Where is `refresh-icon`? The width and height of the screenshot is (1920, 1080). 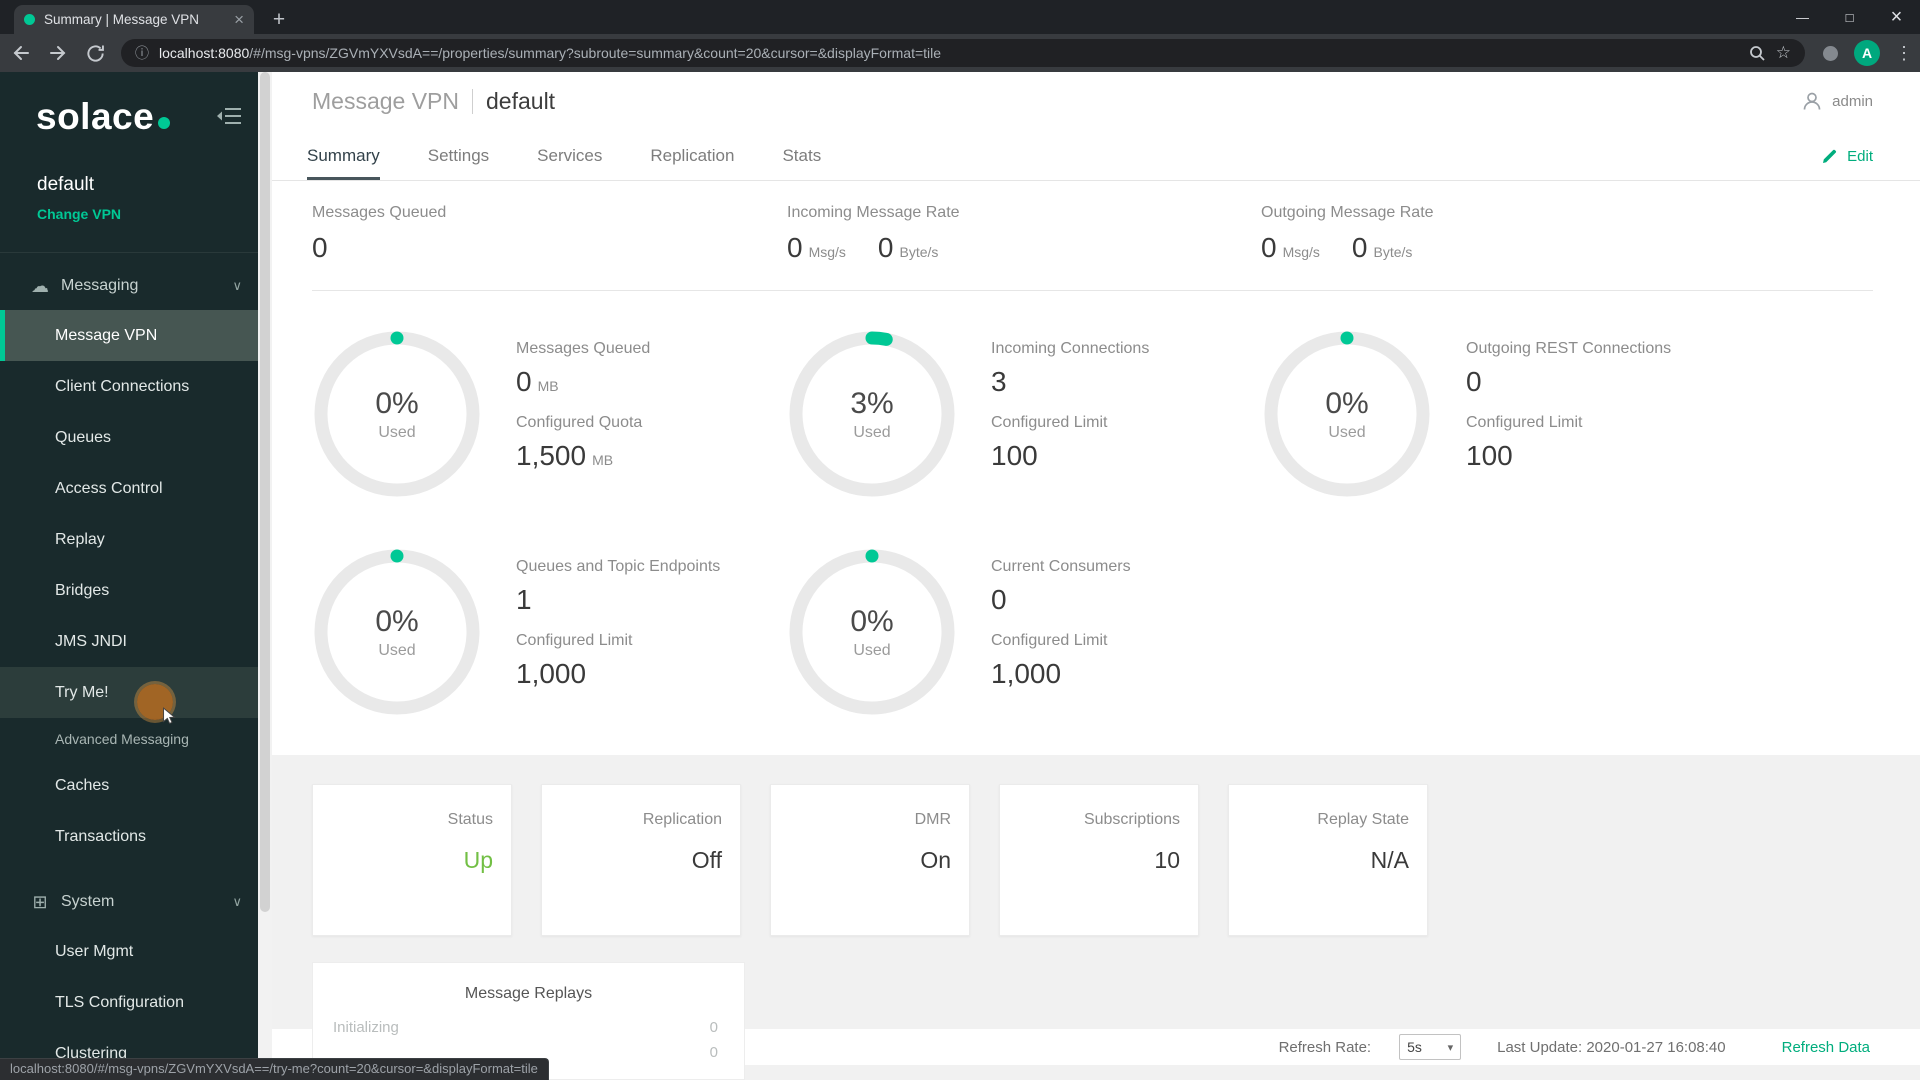 refresh-icon is located at coordinates (95, 53).